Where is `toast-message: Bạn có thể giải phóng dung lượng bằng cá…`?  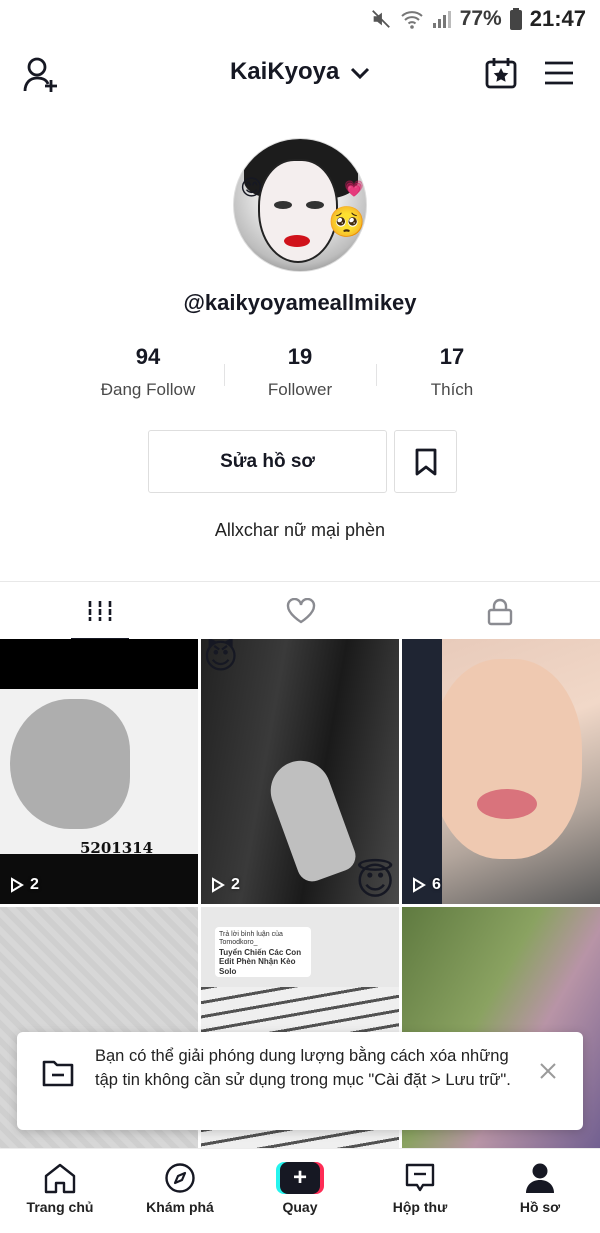
toast-message: Bạn có thể giải phóng dung lượng bằng cá… is located at coordinates (303, 1068).